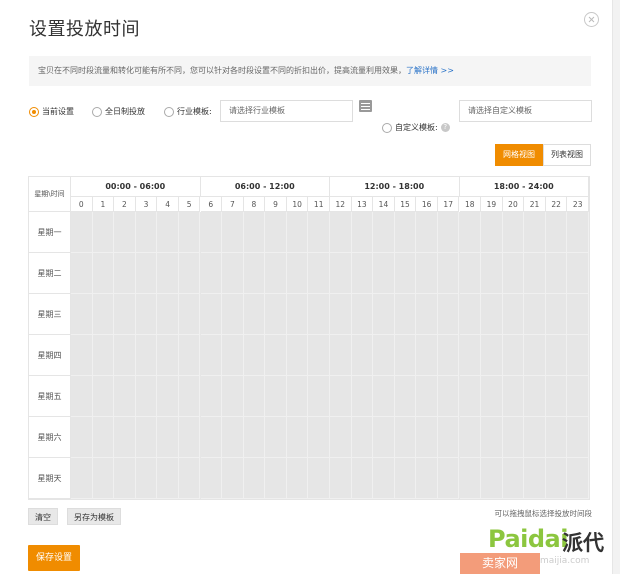 The width and height of the screenshot is (620, 574). What do you see at coordinates (578, 204) in the screenshot?
I see `hour-header: 23` at bounding box center [578, 204].